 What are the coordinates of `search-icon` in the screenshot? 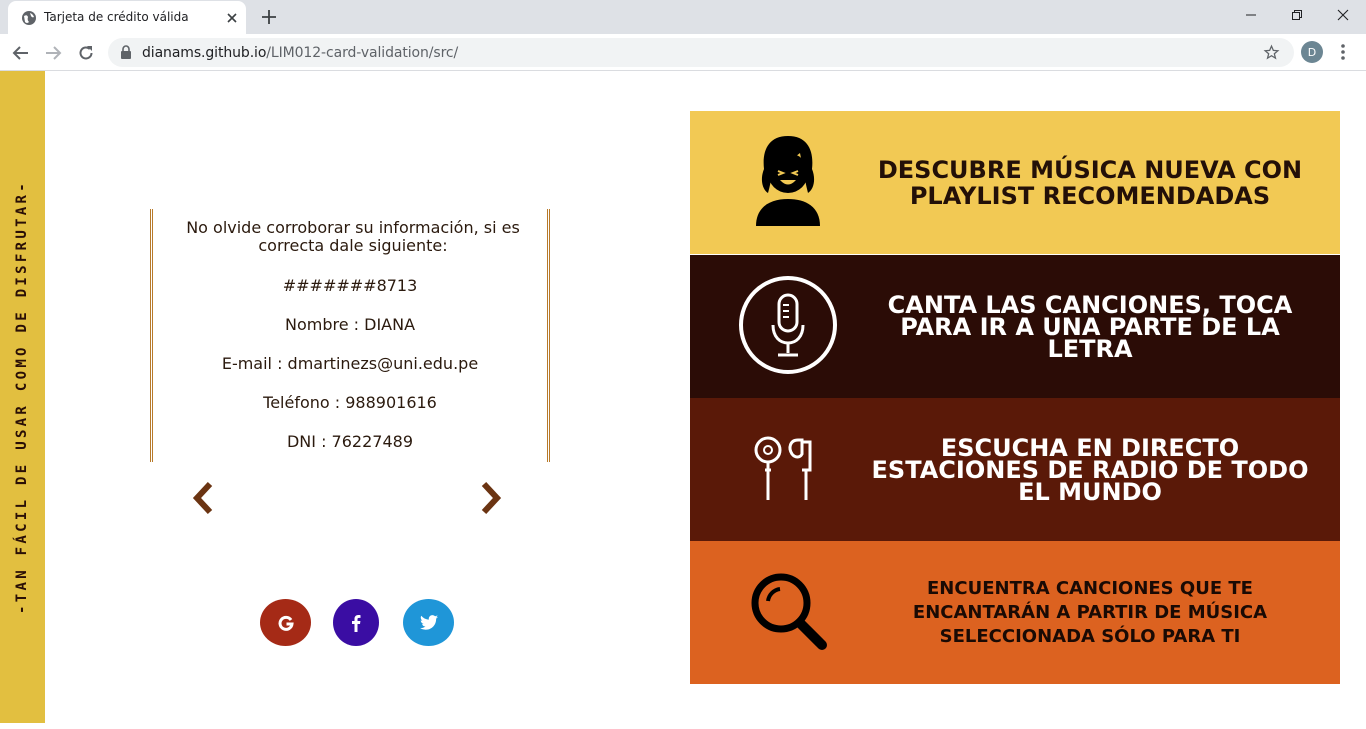 It's located at (789, 611).